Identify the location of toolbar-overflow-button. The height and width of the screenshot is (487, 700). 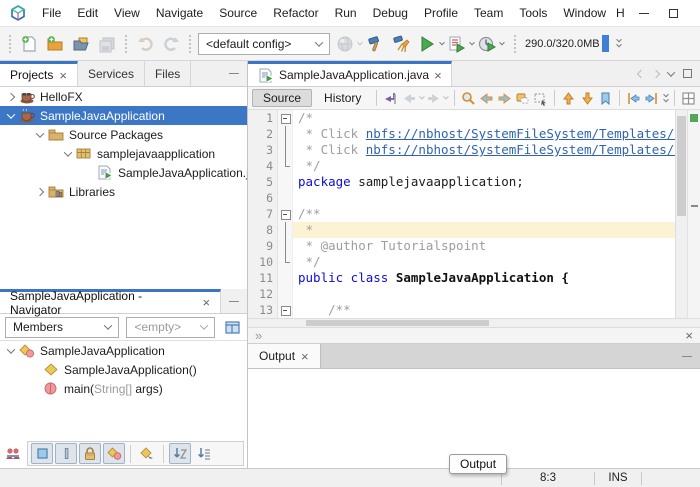
(618, 42).